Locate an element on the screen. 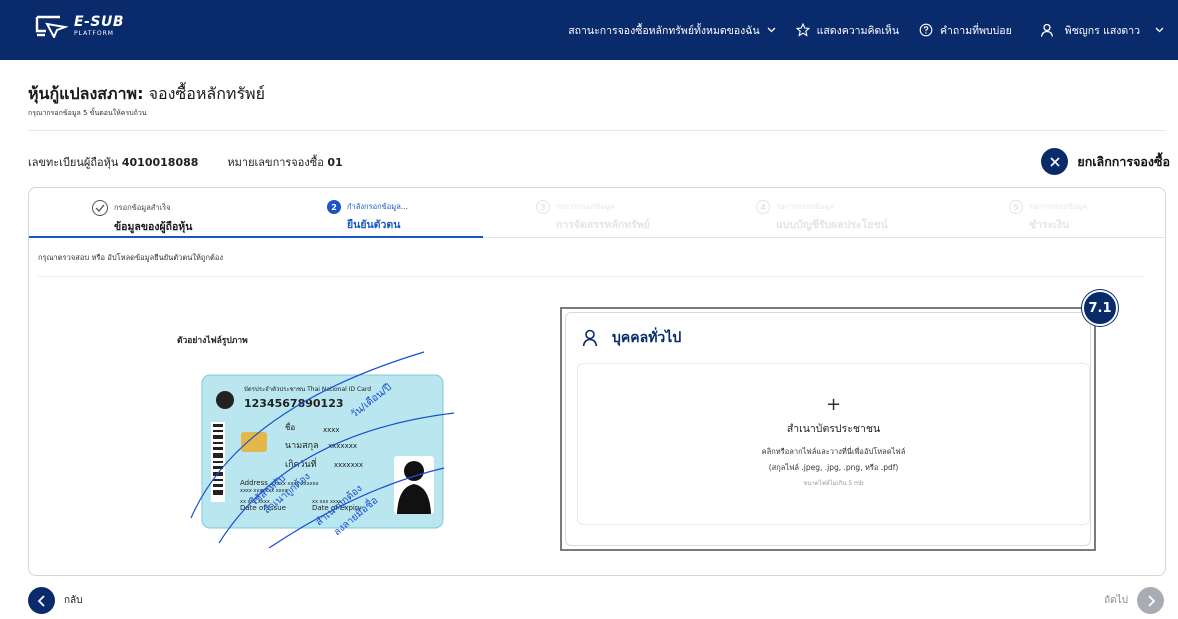 This screenshot has width=1178, height=619. step-3-number: 3 is located at coordinates (543, 207).